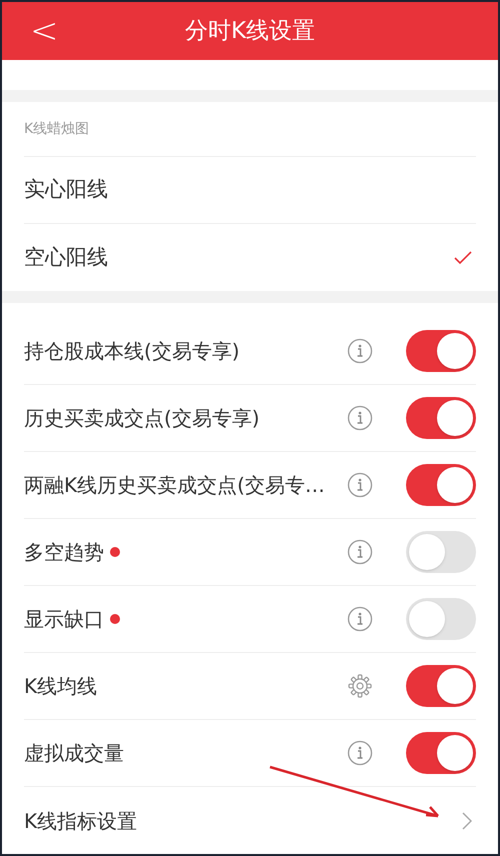 This screenshot has width=500, height=856. I want to click on setting-label: 显示缺口, so click(64, 619).